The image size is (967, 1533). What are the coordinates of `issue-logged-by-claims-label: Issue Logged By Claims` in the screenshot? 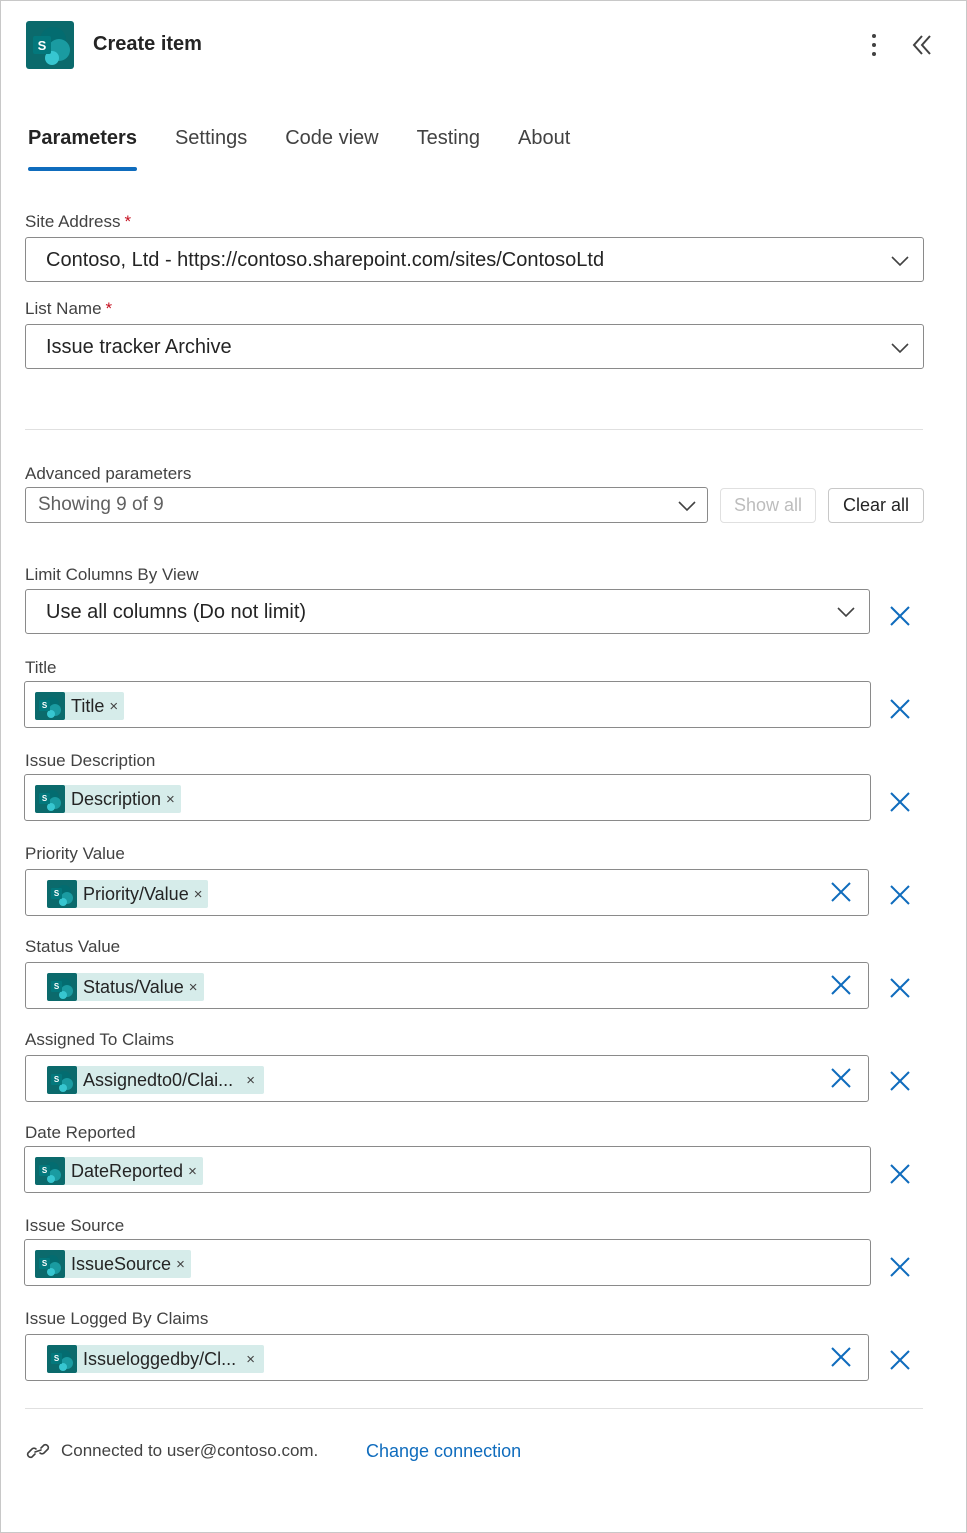 It's located at (117, 1318).